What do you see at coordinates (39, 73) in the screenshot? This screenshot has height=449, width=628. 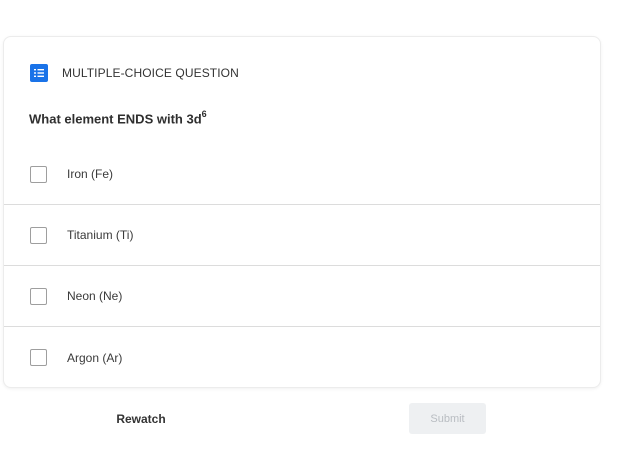 I see `list-icon` at bounding box center [39, 73].